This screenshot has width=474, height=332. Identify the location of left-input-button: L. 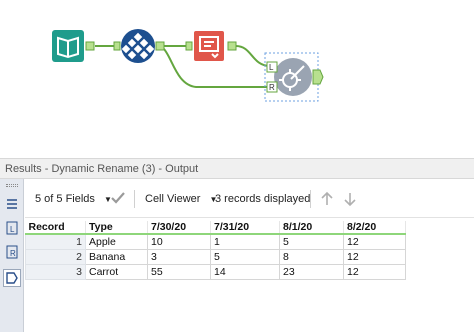
(12, 228).